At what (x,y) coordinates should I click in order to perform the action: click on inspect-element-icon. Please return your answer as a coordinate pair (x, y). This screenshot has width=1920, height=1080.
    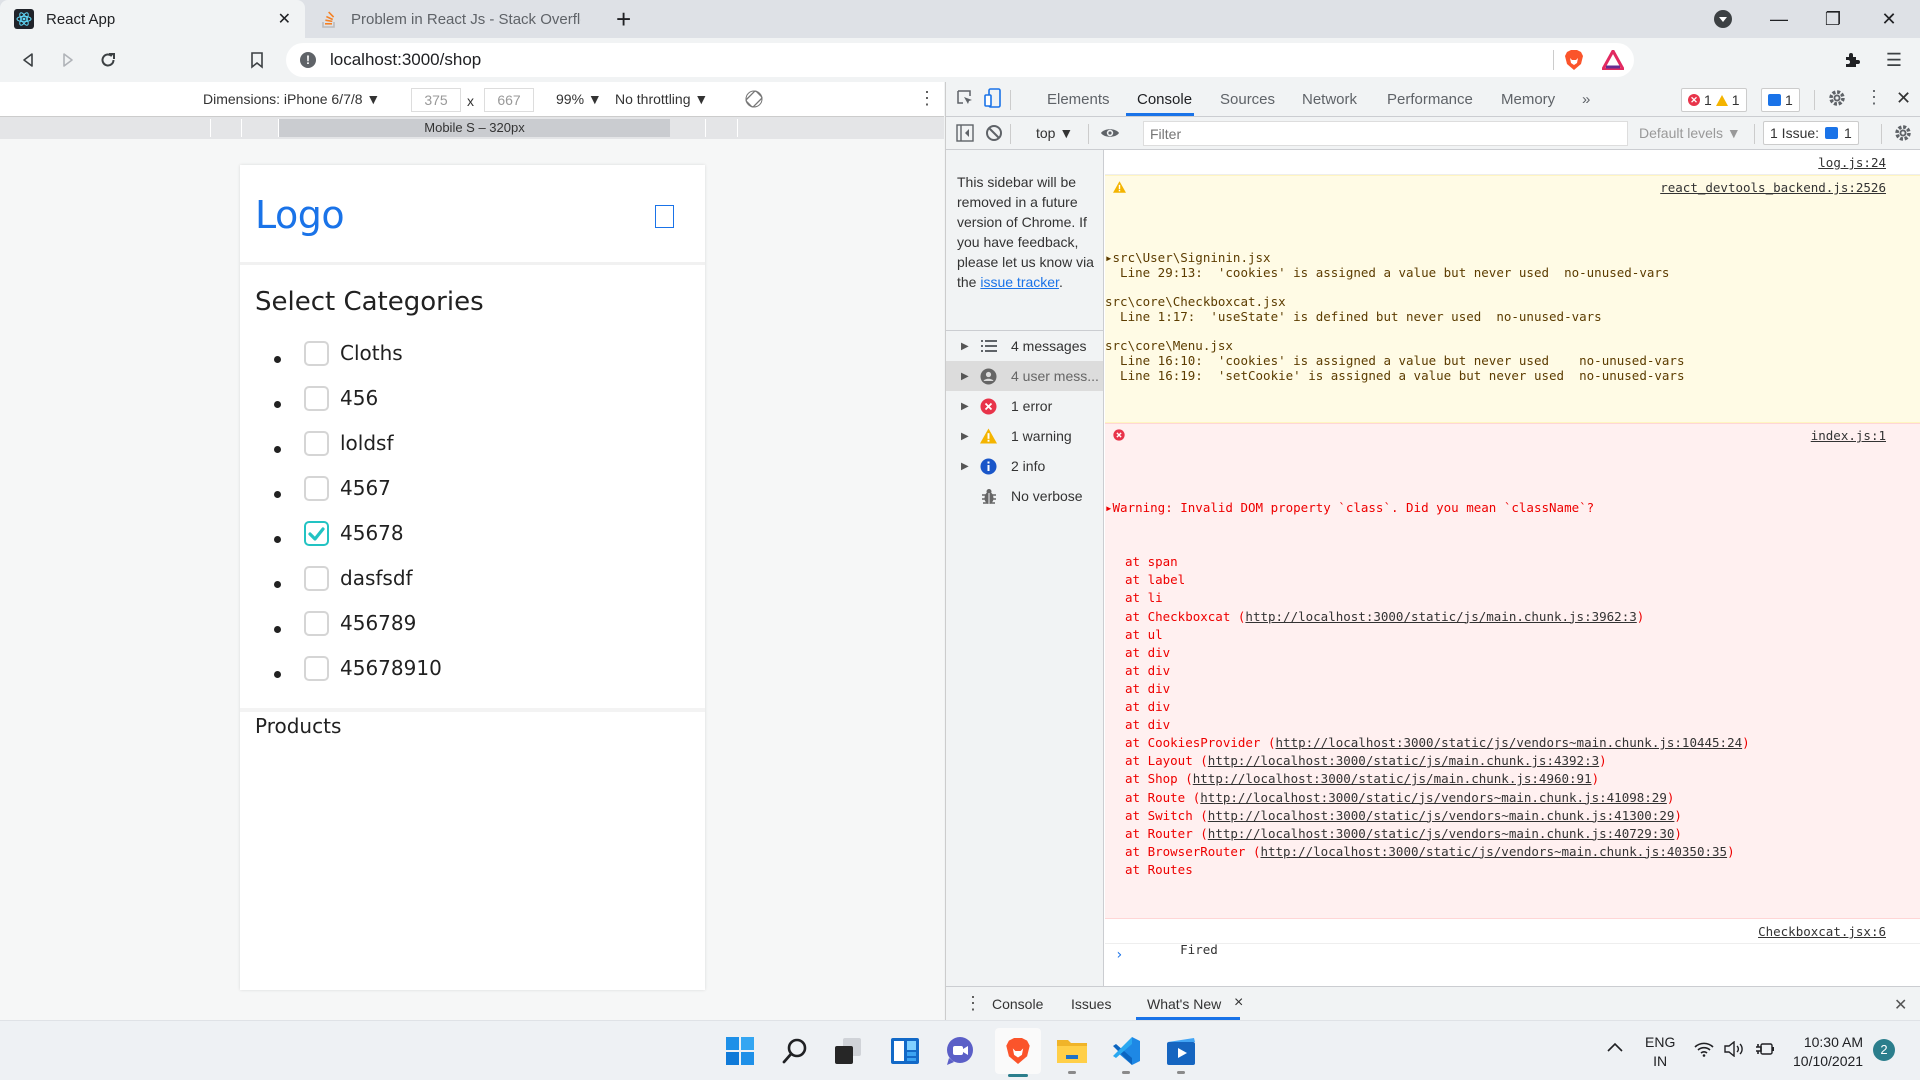
    Looking at the image, I should click on (965, 100).